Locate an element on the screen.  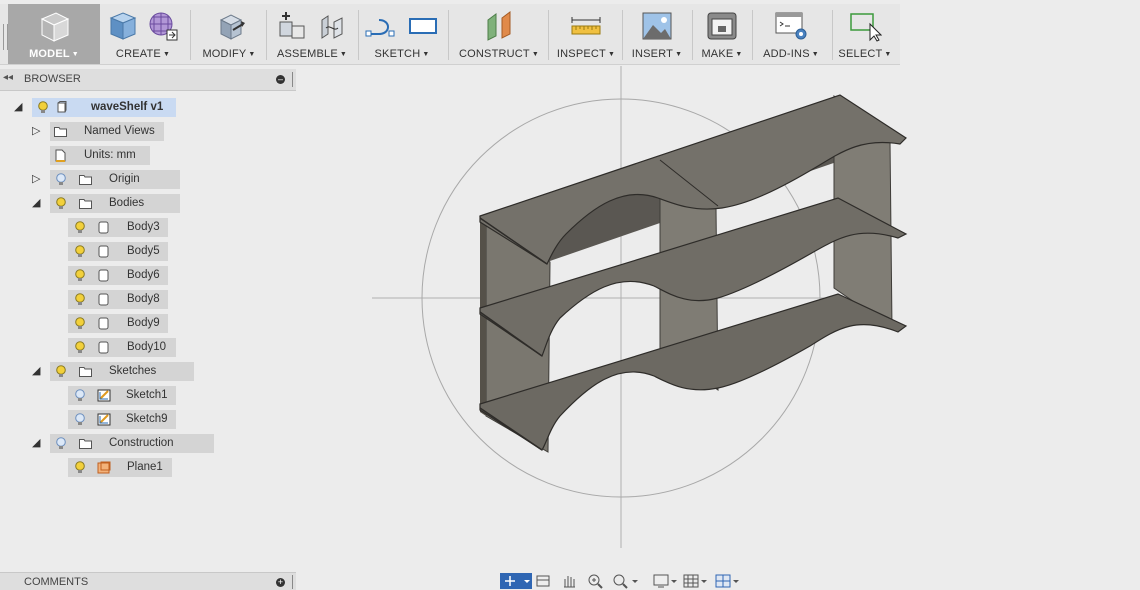
named-views-label: Named Views is located at coordinates (119, 131).